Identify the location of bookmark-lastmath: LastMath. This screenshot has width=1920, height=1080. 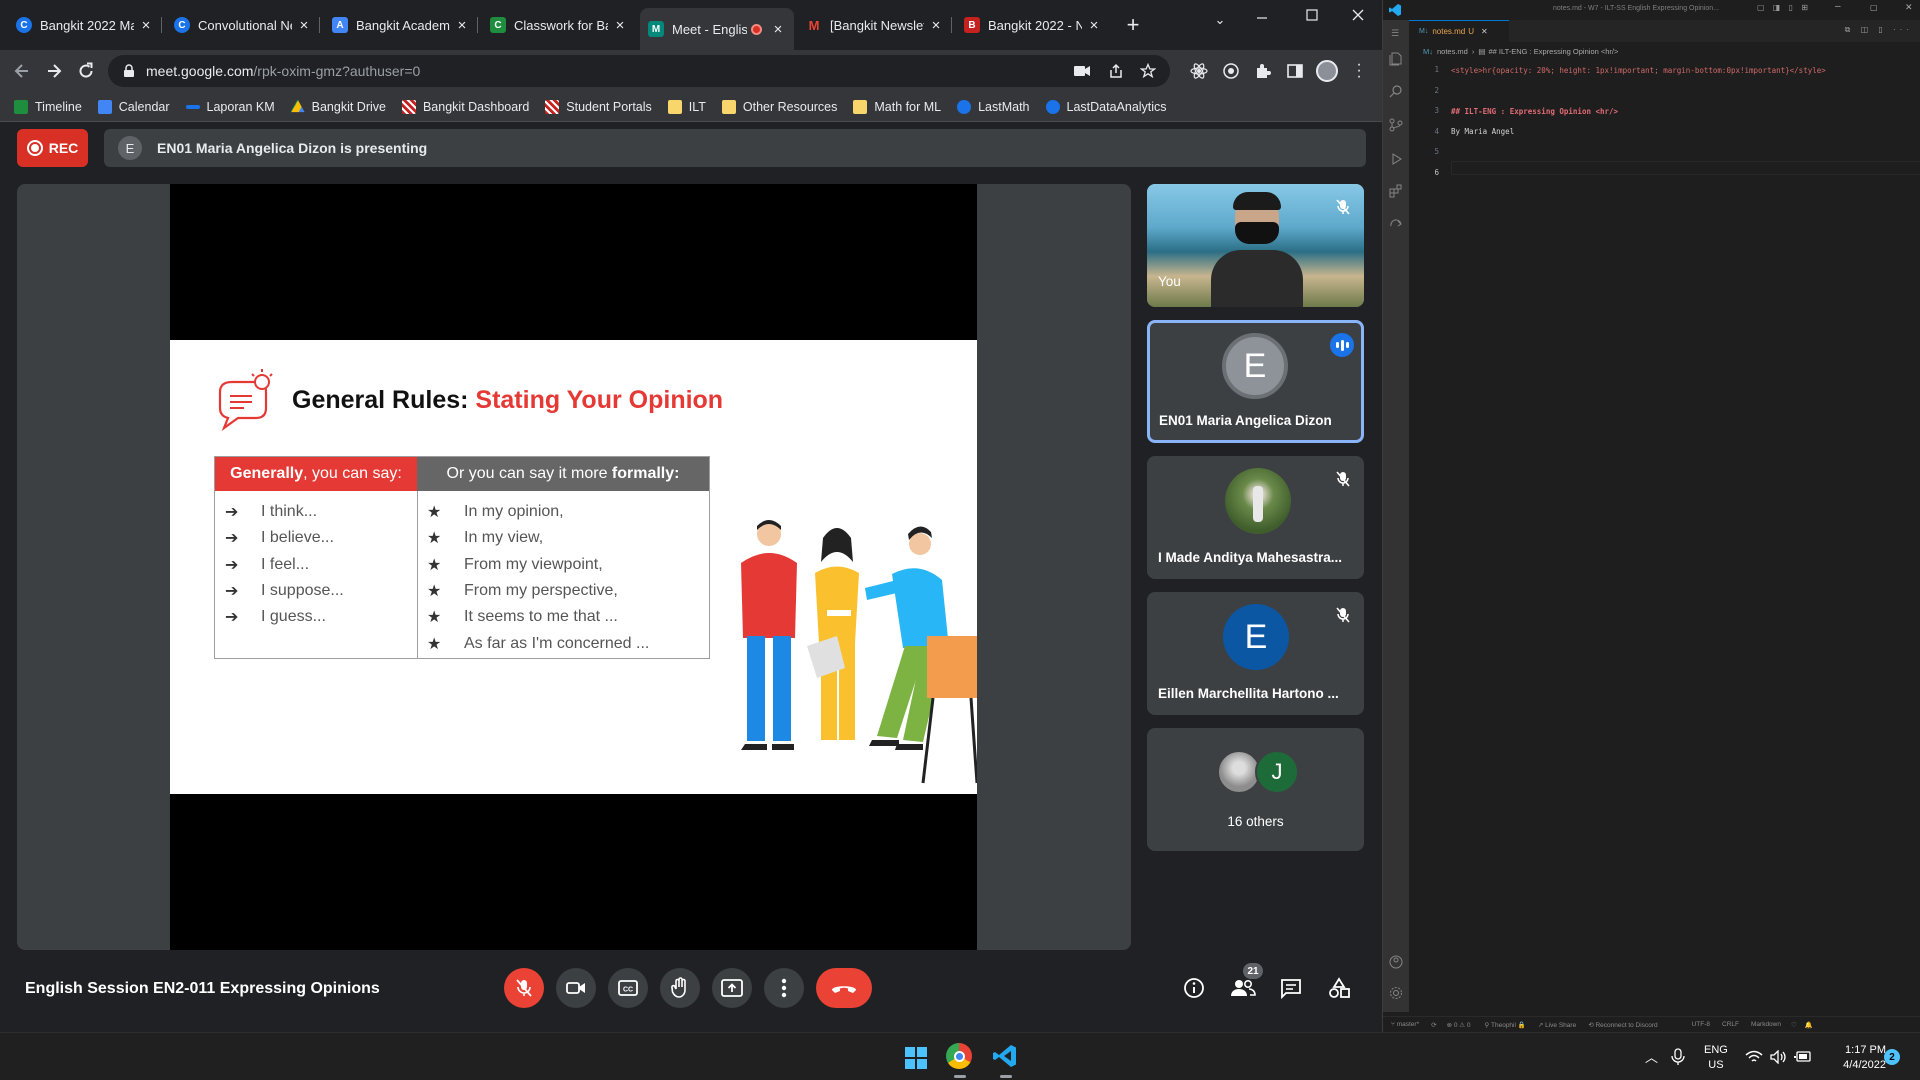
(993, 106).